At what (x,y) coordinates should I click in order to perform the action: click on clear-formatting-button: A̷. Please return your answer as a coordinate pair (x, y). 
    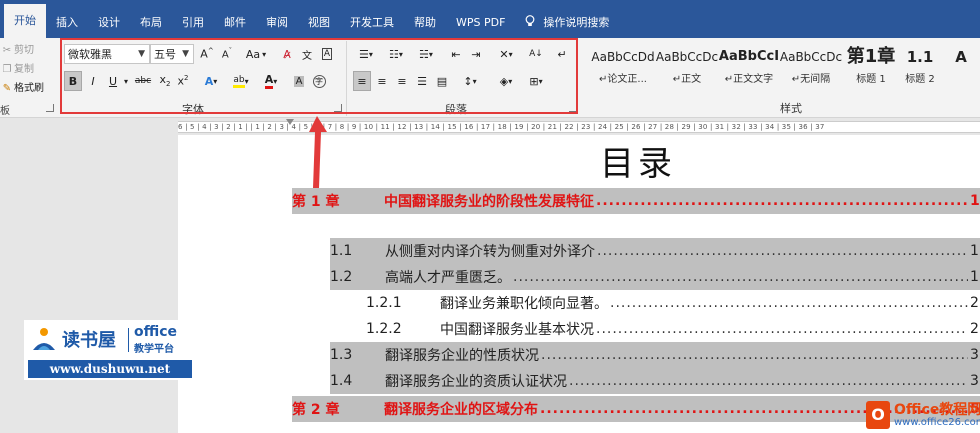
    Looking at the image, I should click on (287, 54).